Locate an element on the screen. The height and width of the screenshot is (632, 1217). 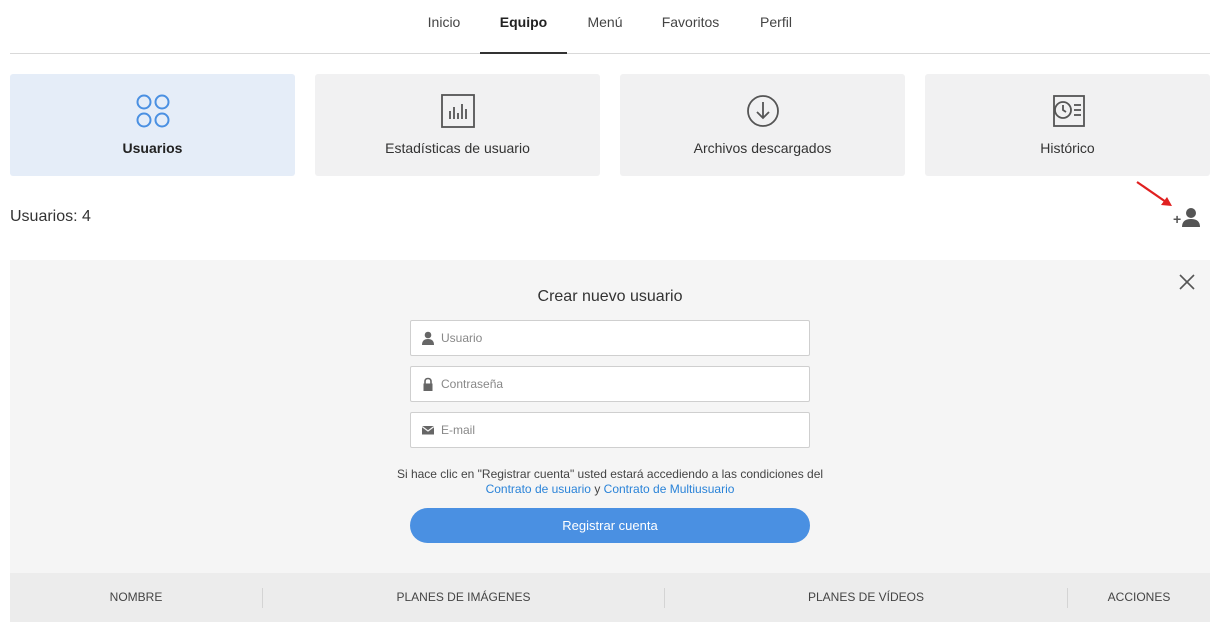
password-input is located at coordinates (621, 384).